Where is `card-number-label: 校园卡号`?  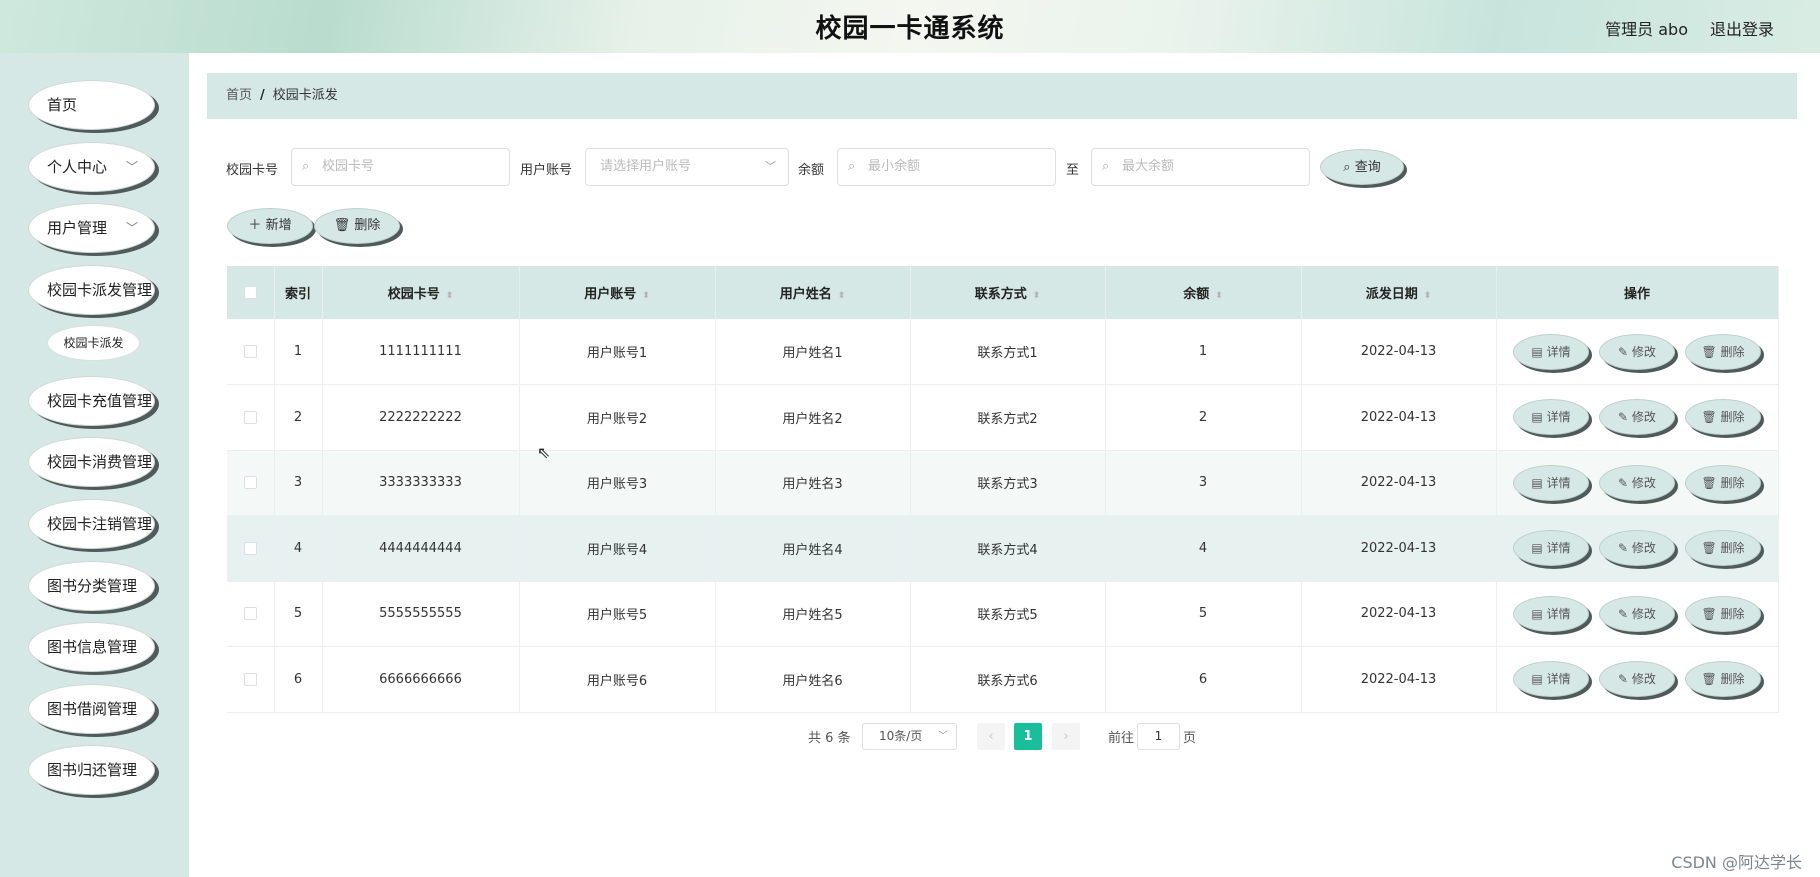 card-number-label: 校园卡号 is located at coordinates (252, 170).